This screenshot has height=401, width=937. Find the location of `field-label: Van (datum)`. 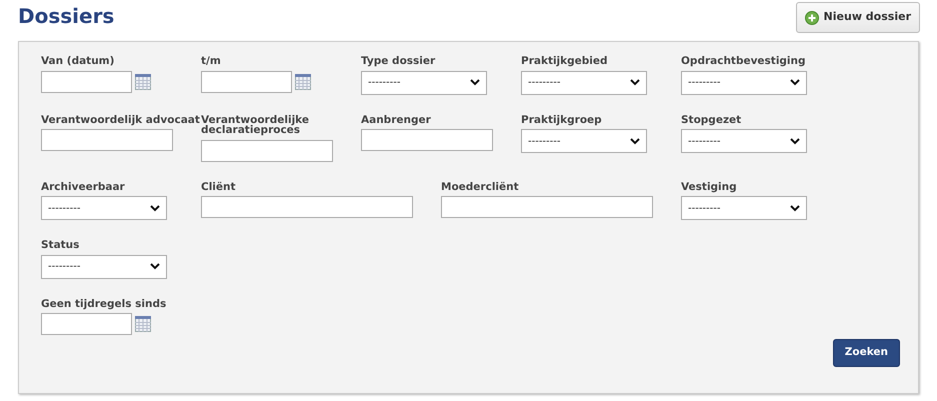

field-label: Van (datum) is located at coordinates (78, 61).